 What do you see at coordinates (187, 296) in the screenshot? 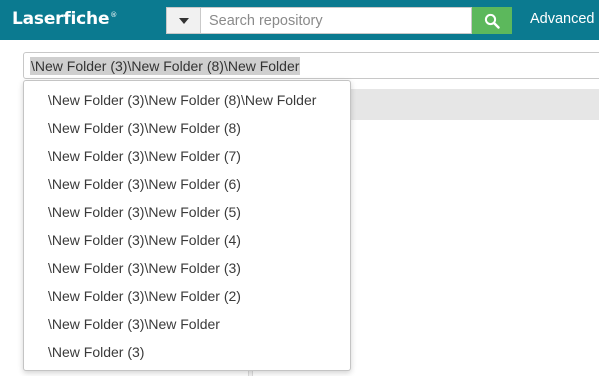
I see `path-option: \New Folder (3)\New Folder (2)` at bounding box center [187, 296].